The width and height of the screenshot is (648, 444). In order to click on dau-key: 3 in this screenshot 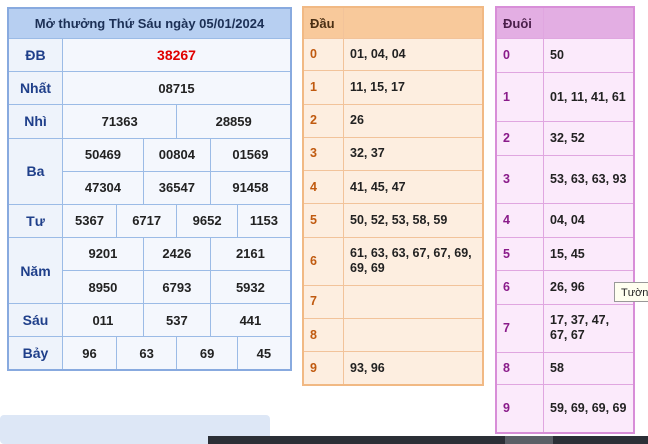, I will do `click(323, 154)`.